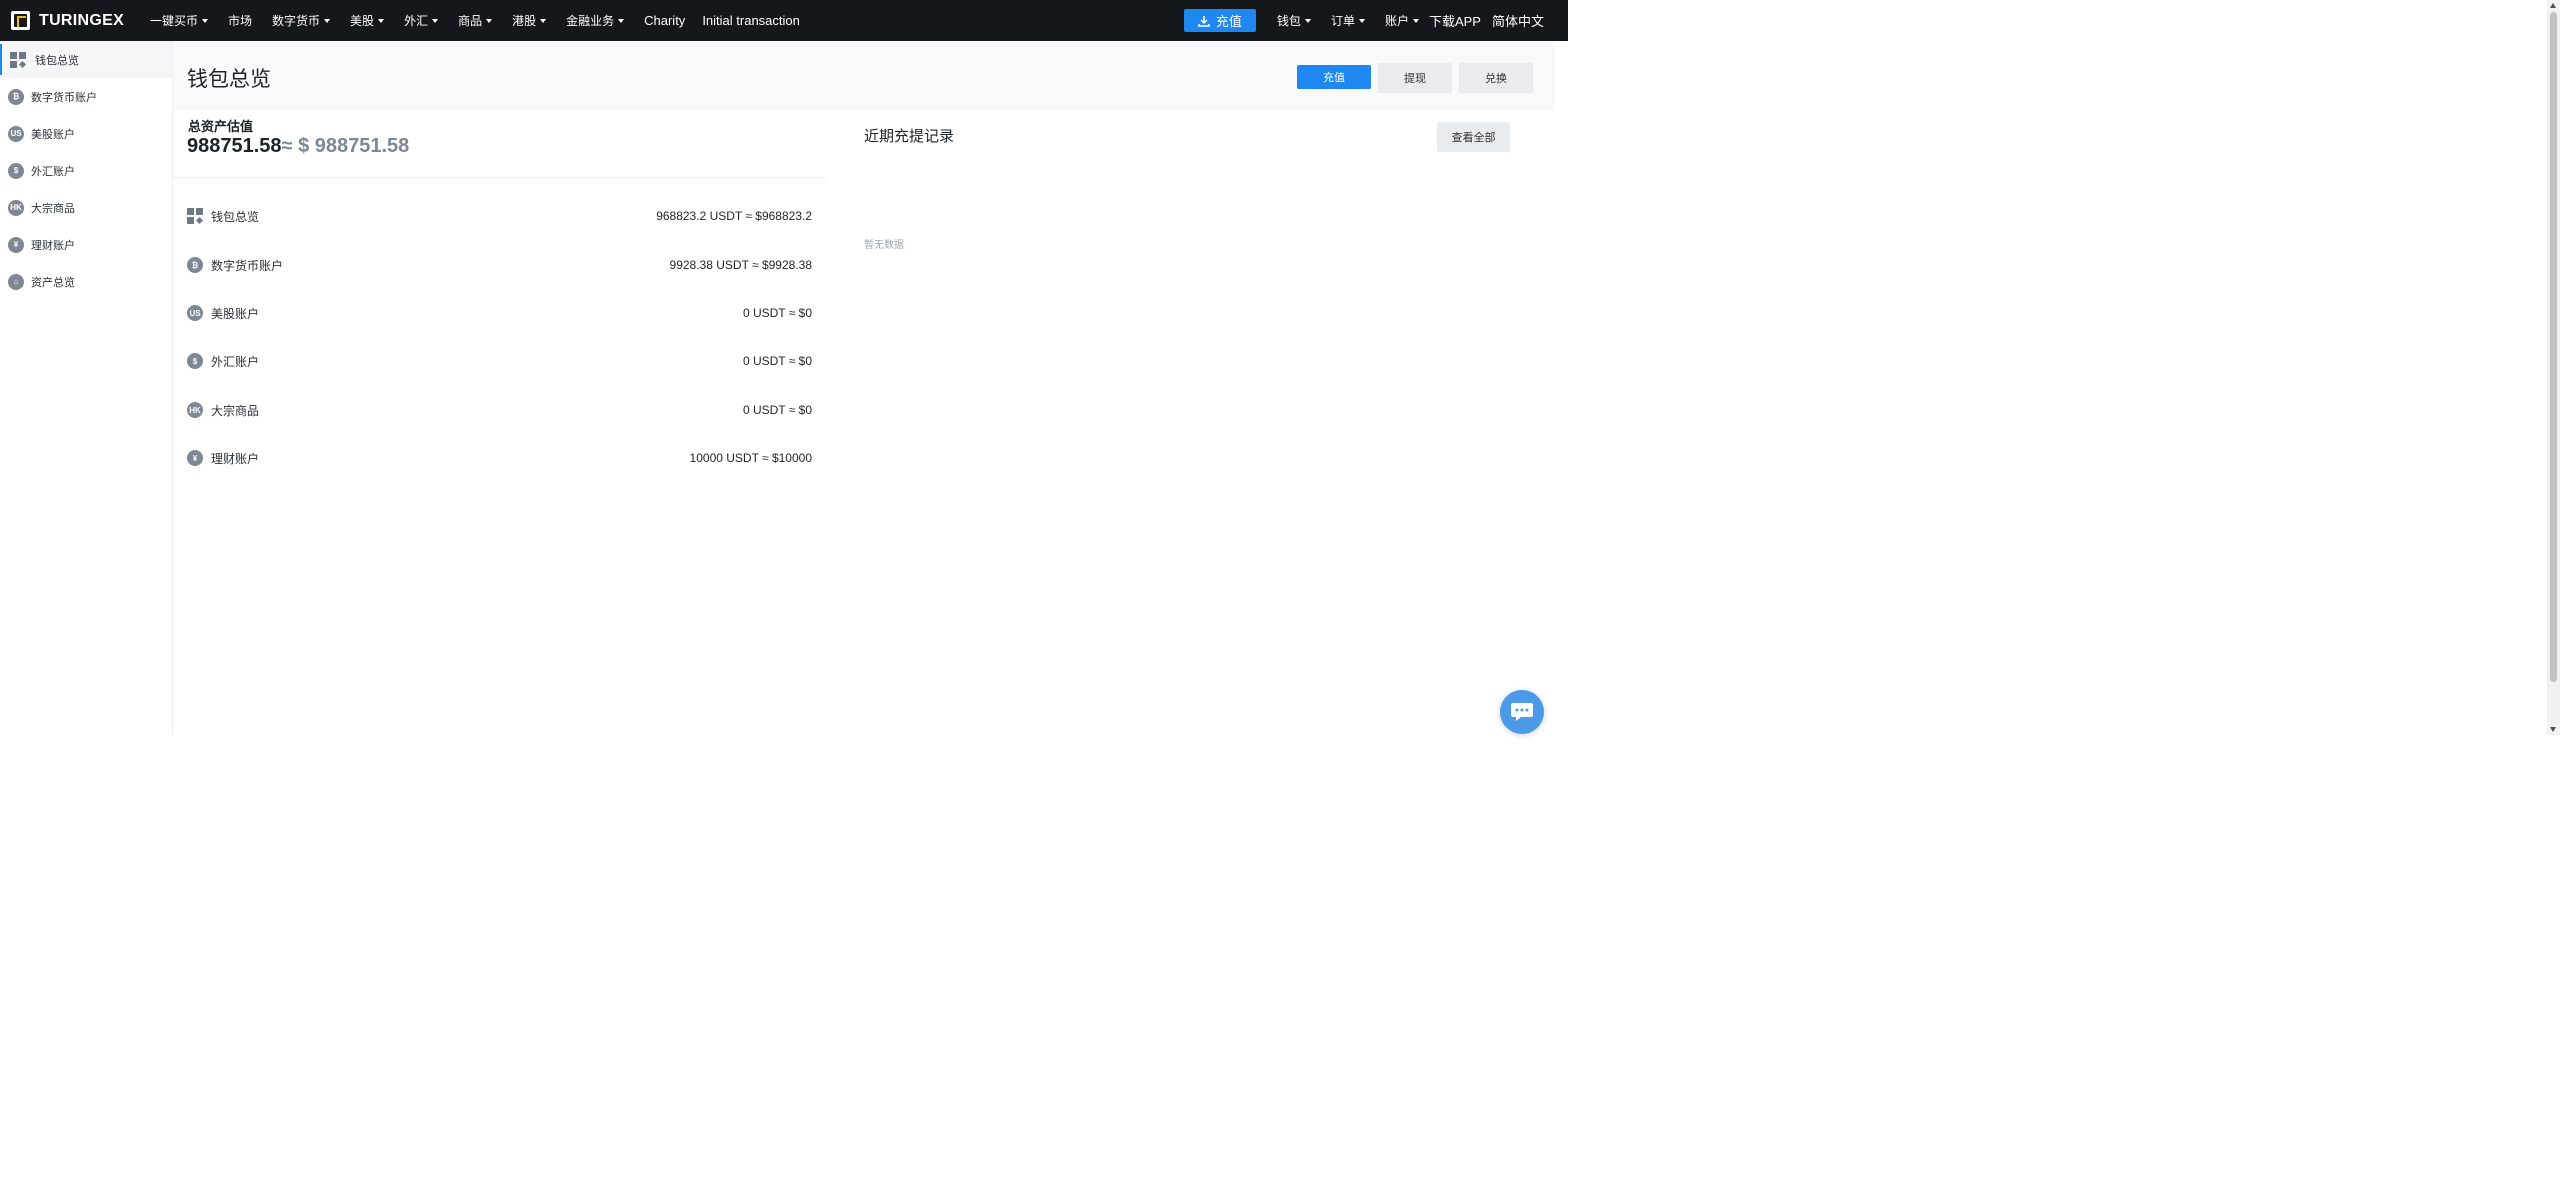 The image size is (2560, 1199). I want to click on withdraw-button: 提现, so click(1415, 78).